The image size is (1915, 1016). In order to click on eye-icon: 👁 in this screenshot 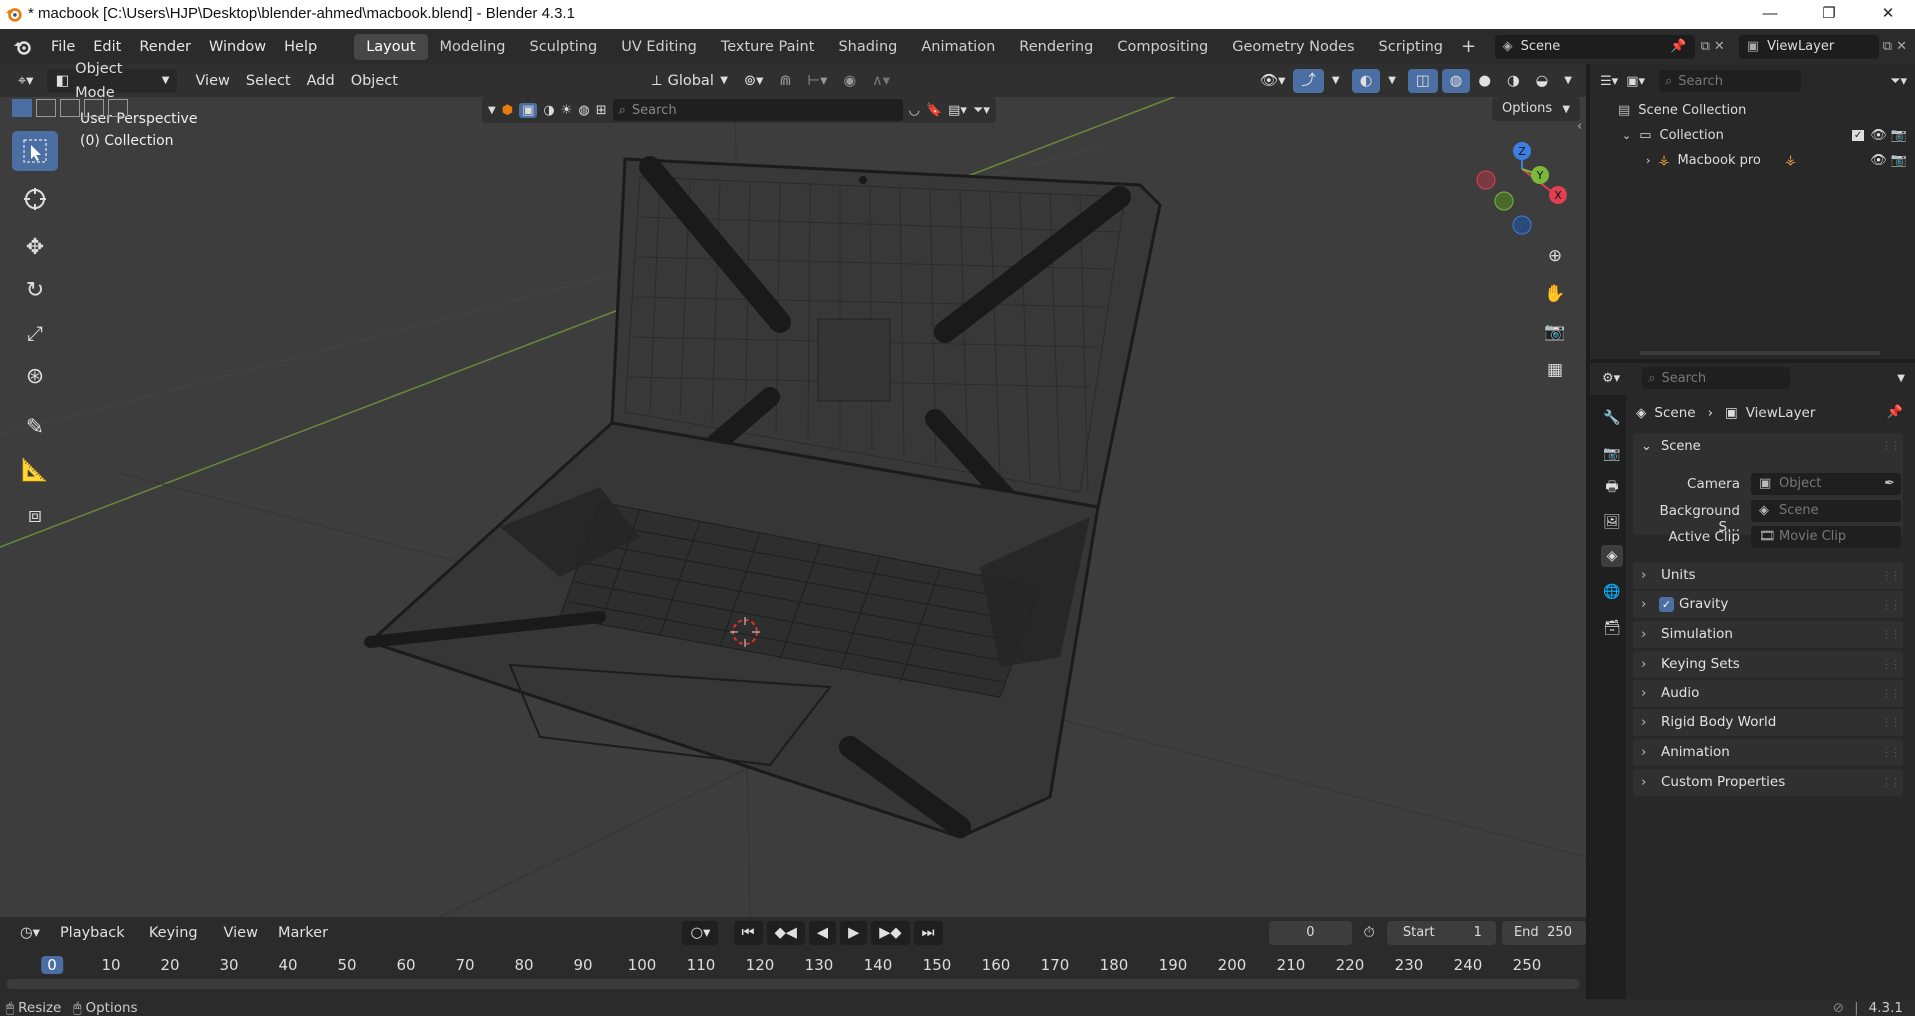, I will do `click(1878, 135)`.